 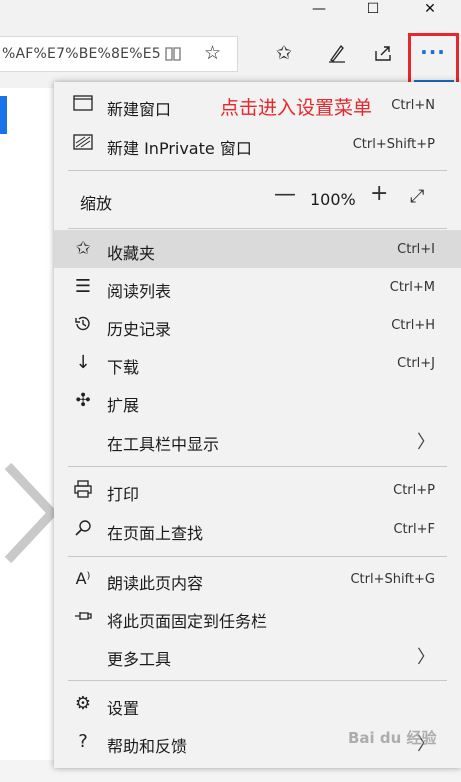 I want to click on annotation-text: 点击进入设置菜单, so click(x=296, y=108).